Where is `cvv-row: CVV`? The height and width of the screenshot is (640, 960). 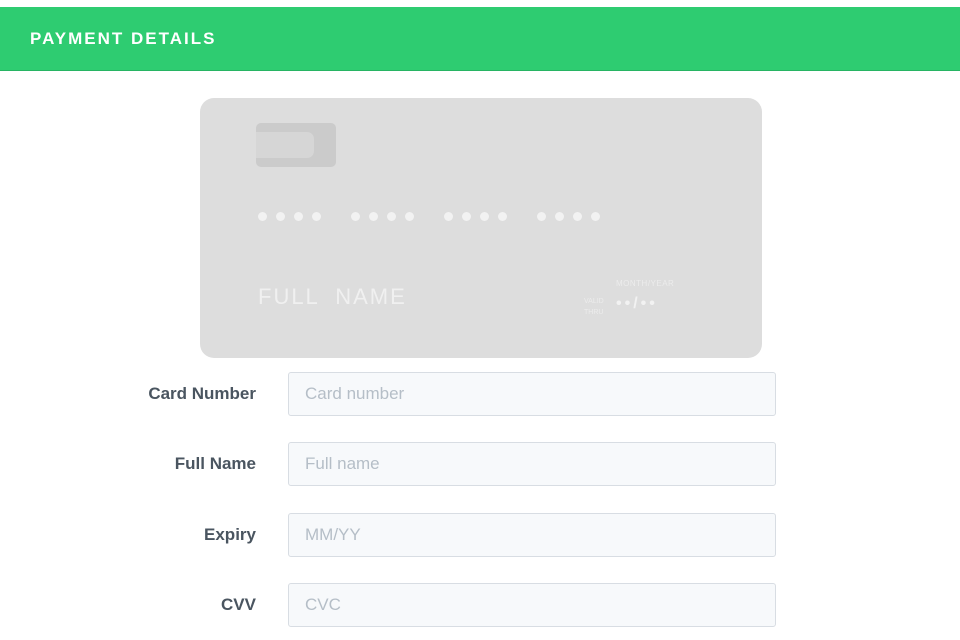
cvv-row: CVV is located at coordinates (480, 605).